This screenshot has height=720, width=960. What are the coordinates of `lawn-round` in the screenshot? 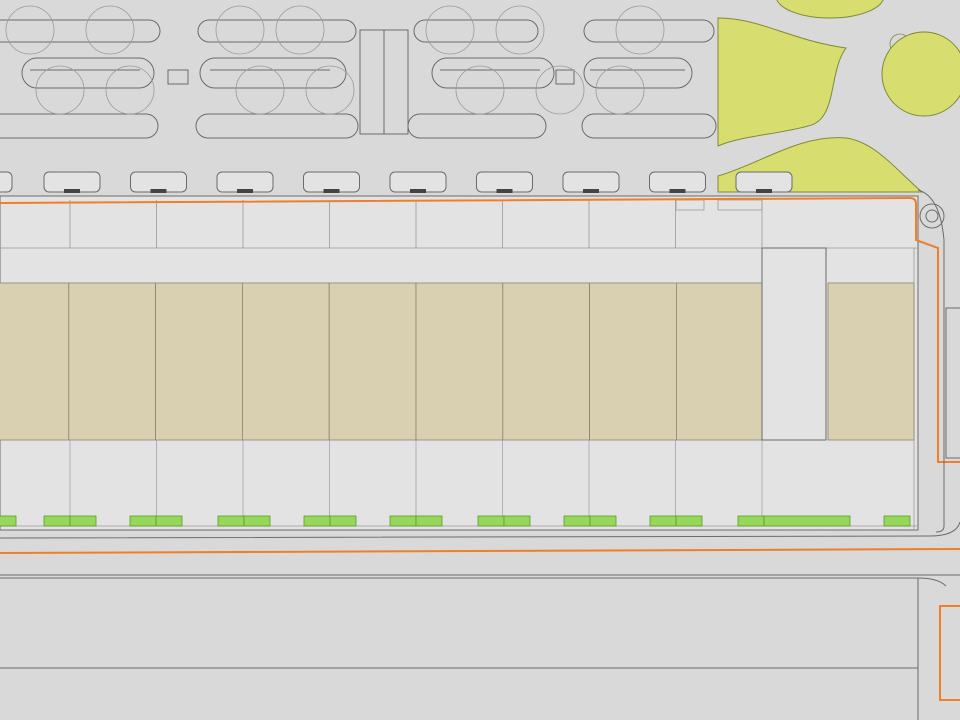 It's located at (920, 74).